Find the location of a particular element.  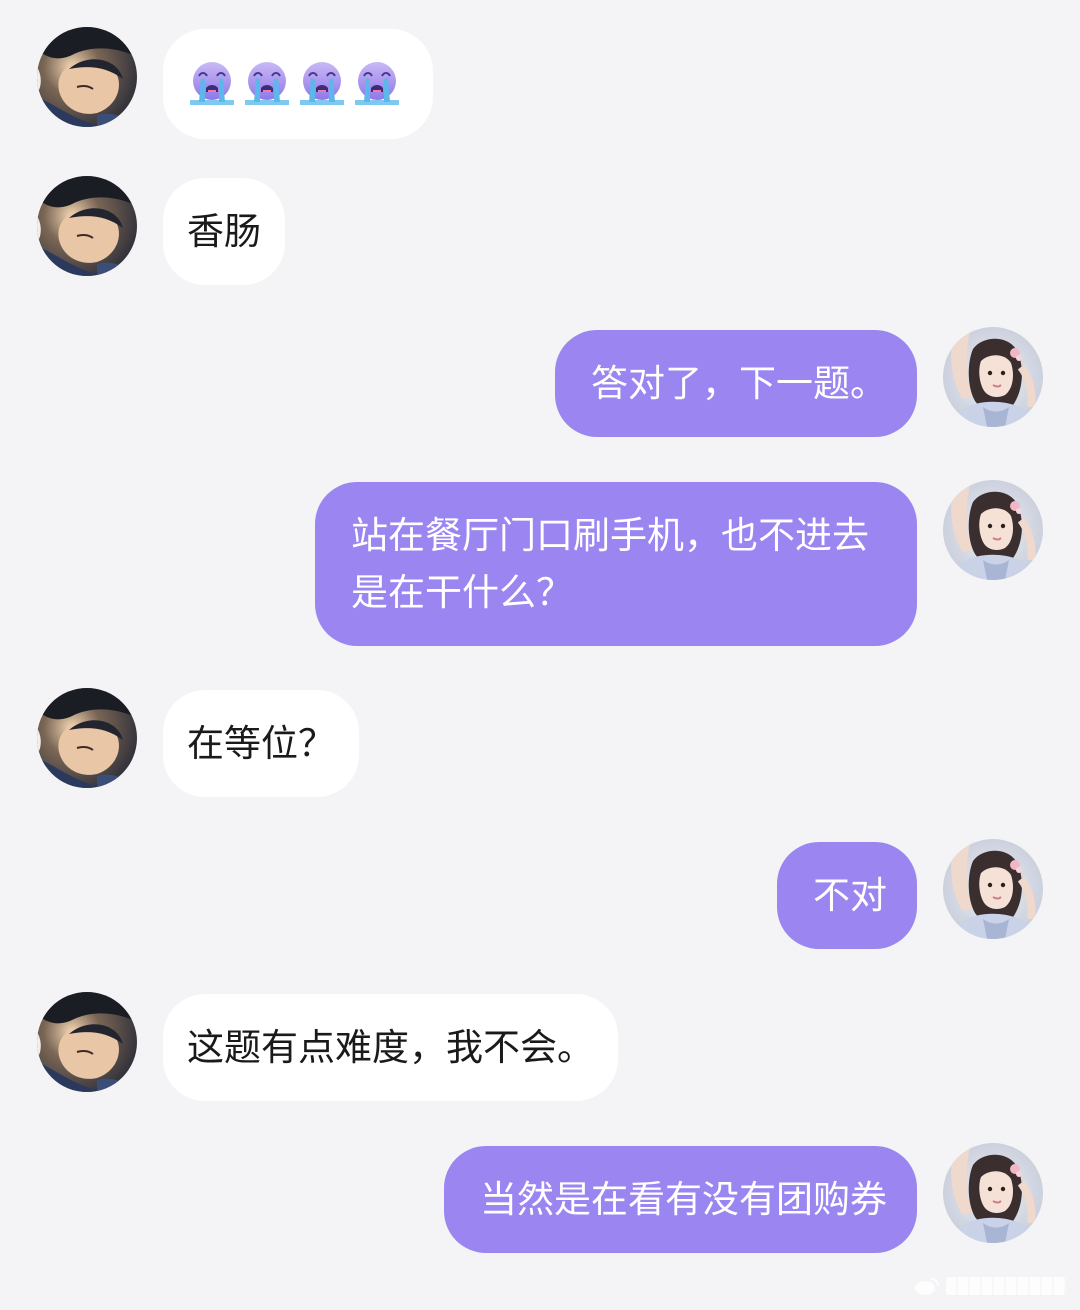

weibo-logo-icon is located at coordinates (927, 1286).